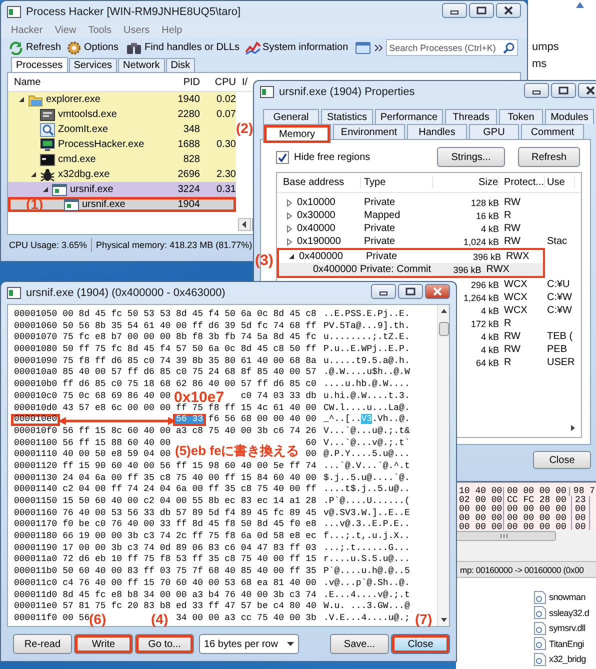  I want to click on region-row: 0x30000 Mapped 16 kB R, so click(429, 215).